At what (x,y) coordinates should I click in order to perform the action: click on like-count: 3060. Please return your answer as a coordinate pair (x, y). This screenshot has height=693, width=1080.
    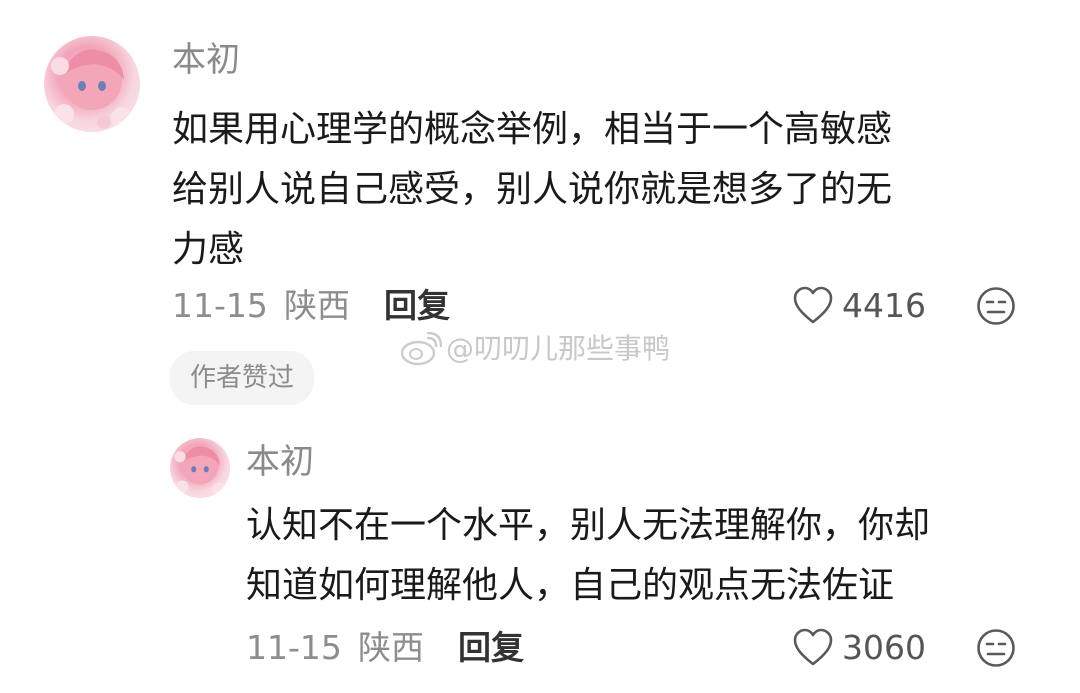
    Looking at the image, I should click on (884, 647).